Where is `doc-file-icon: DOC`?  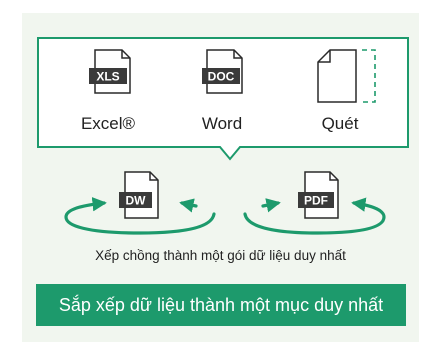
doc-file-icon: DOC is located at coordinates (222, 71).